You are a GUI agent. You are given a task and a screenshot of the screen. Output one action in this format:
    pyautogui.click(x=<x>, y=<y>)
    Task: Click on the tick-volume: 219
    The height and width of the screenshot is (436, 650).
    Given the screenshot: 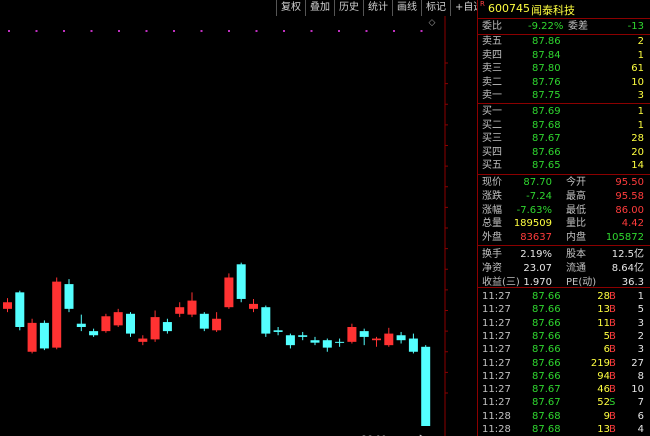 What is the action you would take?
    pyautogui.click(x=600, y=363)
    